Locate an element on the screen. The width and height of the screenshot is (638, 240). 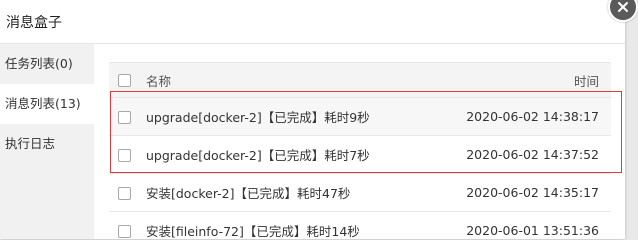
message-time: 2020-06-01 13:51:36 is located at coordinates (532, 230).